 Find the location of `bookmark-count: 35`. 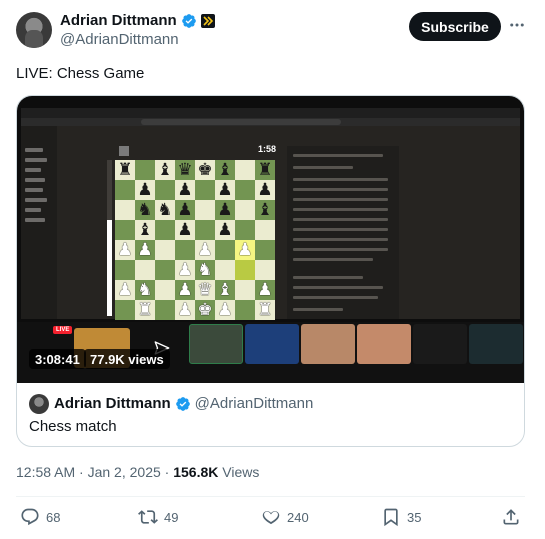

bookmark-count: 35 is located at coordinates (414, 517).